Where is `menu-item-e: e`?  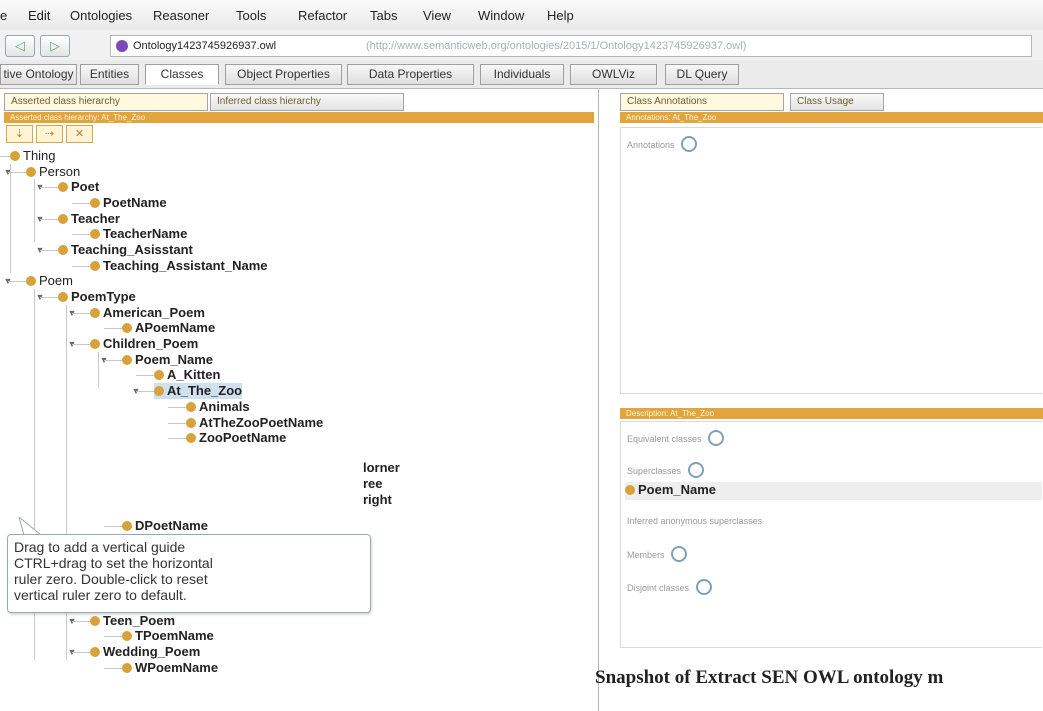 menu-item-e: e is located at coordinates (3, 15).